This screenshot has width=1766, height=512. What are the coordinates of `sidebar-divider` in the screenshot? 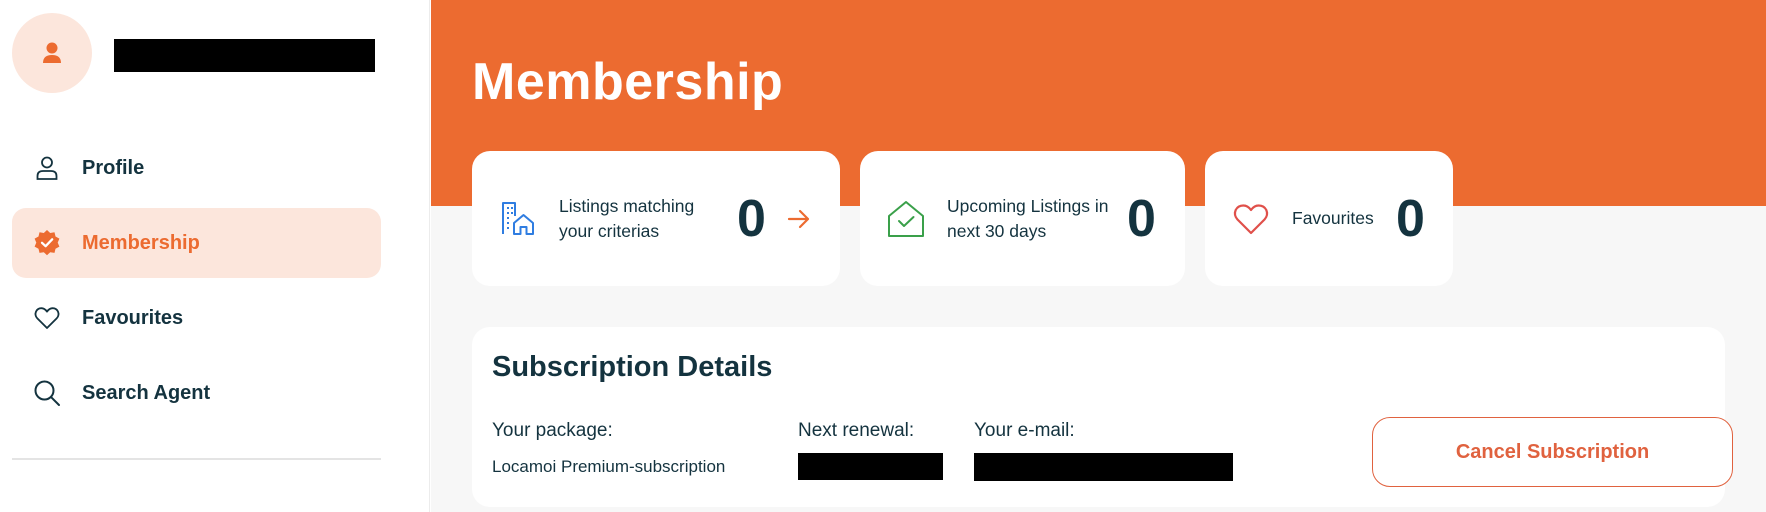 It's located at (196, 459).